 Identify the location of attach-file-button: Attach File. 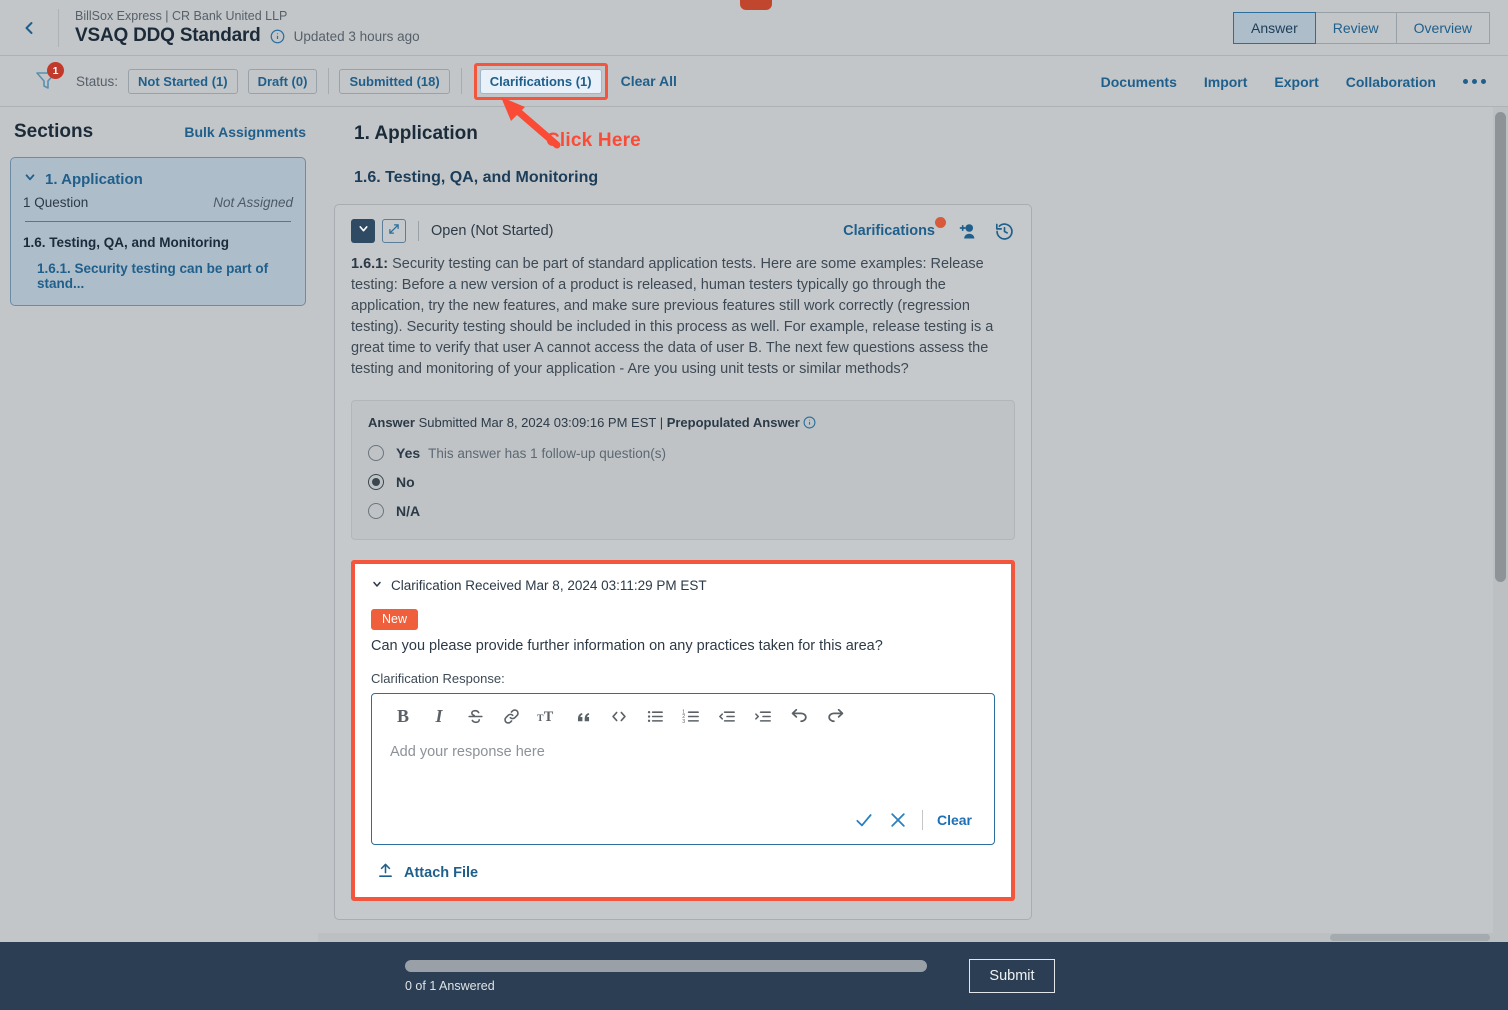
(686, 872).